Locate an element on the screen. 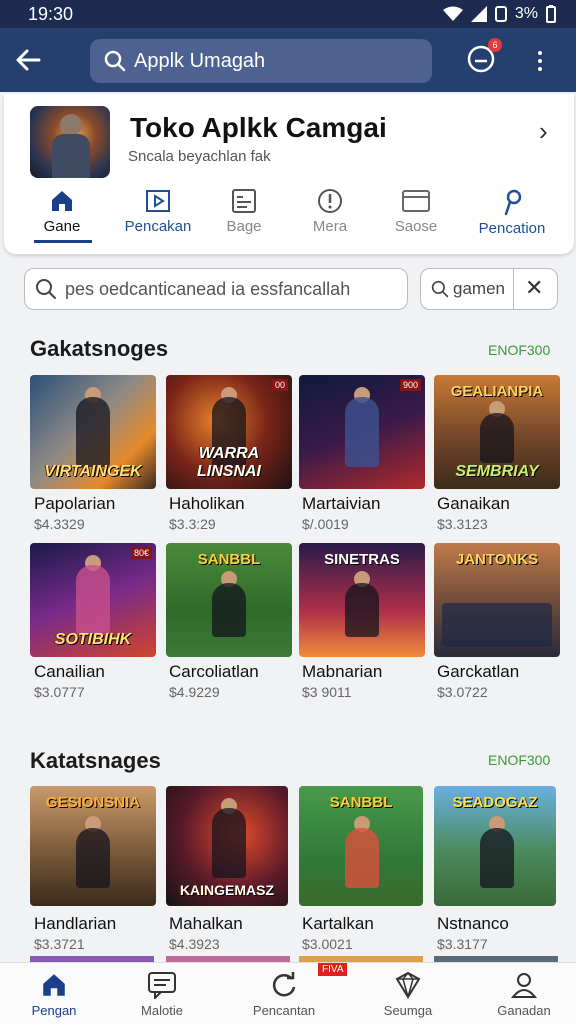 This screenshot has height=1024, width=576. notification-button: 6 is located at coordinates (484, 56).